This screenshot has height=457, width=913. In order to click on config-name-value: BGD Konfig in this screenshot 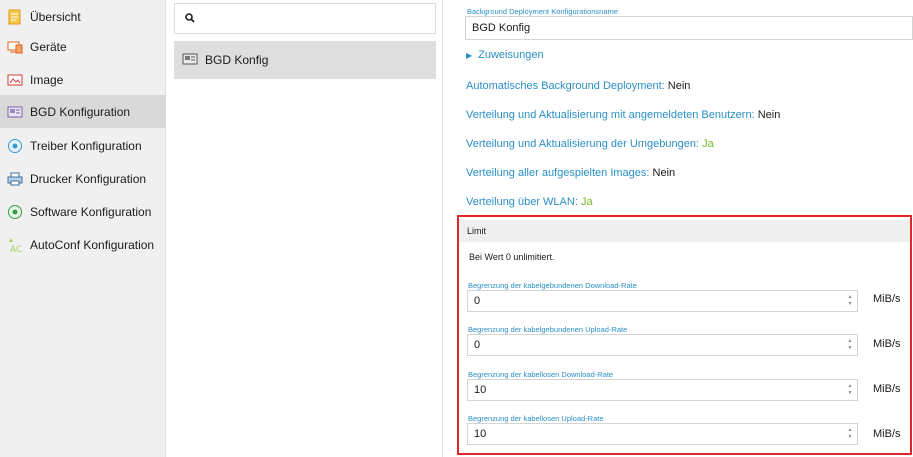, I will do `click(501, 28)`.